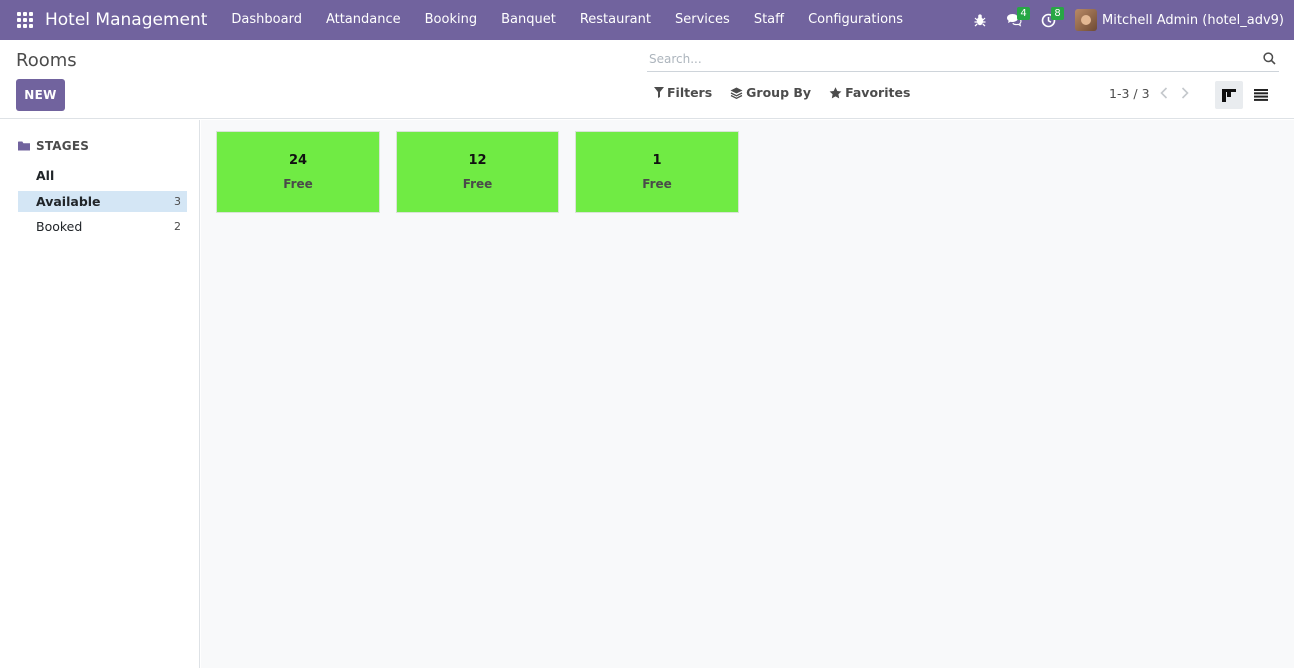 The width and height of the screenshot is (1294, 668). Describe the element at coordinates (40, 95) in the screenshot. I see `new-button: NEW` at that location.